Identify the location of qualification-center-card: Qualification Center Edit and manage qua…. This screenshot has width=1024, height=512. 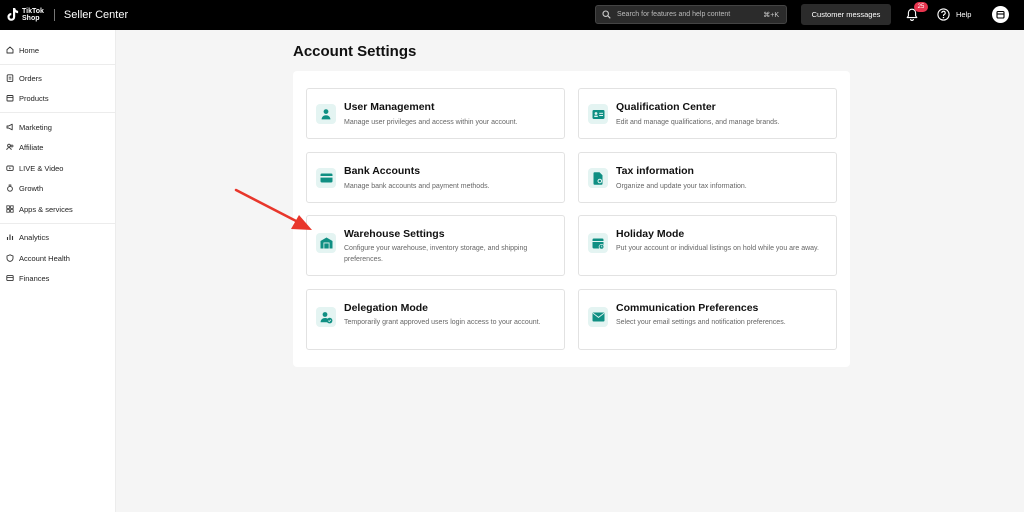
(707, 113).